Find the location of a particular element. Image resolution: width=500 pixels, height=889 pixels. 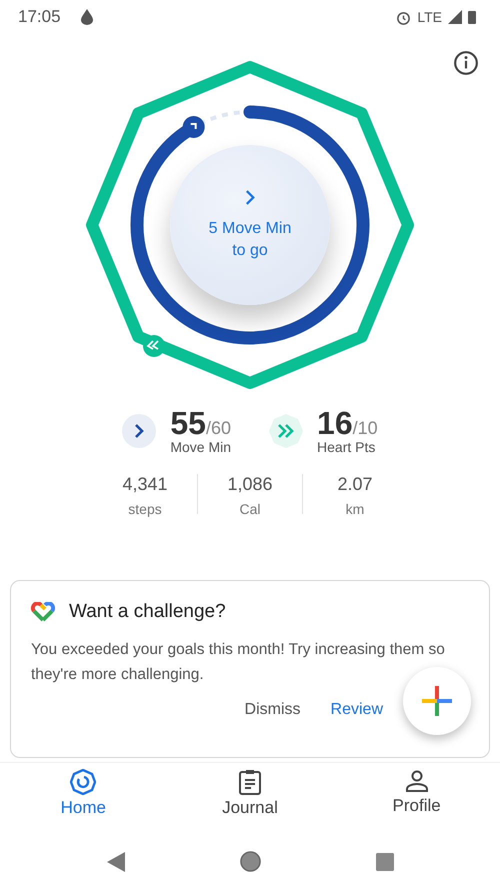

card-body: You exceeded your goals this month! Try increasing them so they're more challenging. is located at coordinates (238, 662).